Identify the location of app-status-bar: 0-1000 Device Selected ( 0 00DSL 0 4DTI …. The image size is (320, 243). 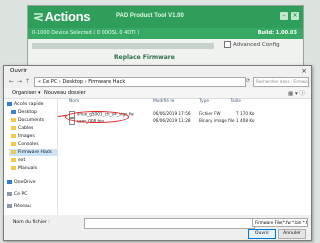
(165, 33).